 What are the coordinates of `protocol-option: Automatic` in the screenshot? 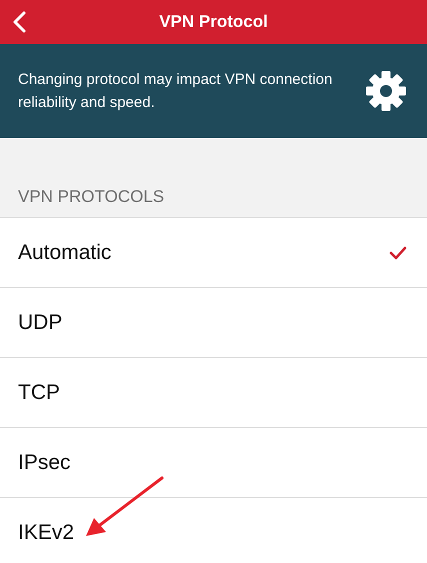 It's located at (213, 253).